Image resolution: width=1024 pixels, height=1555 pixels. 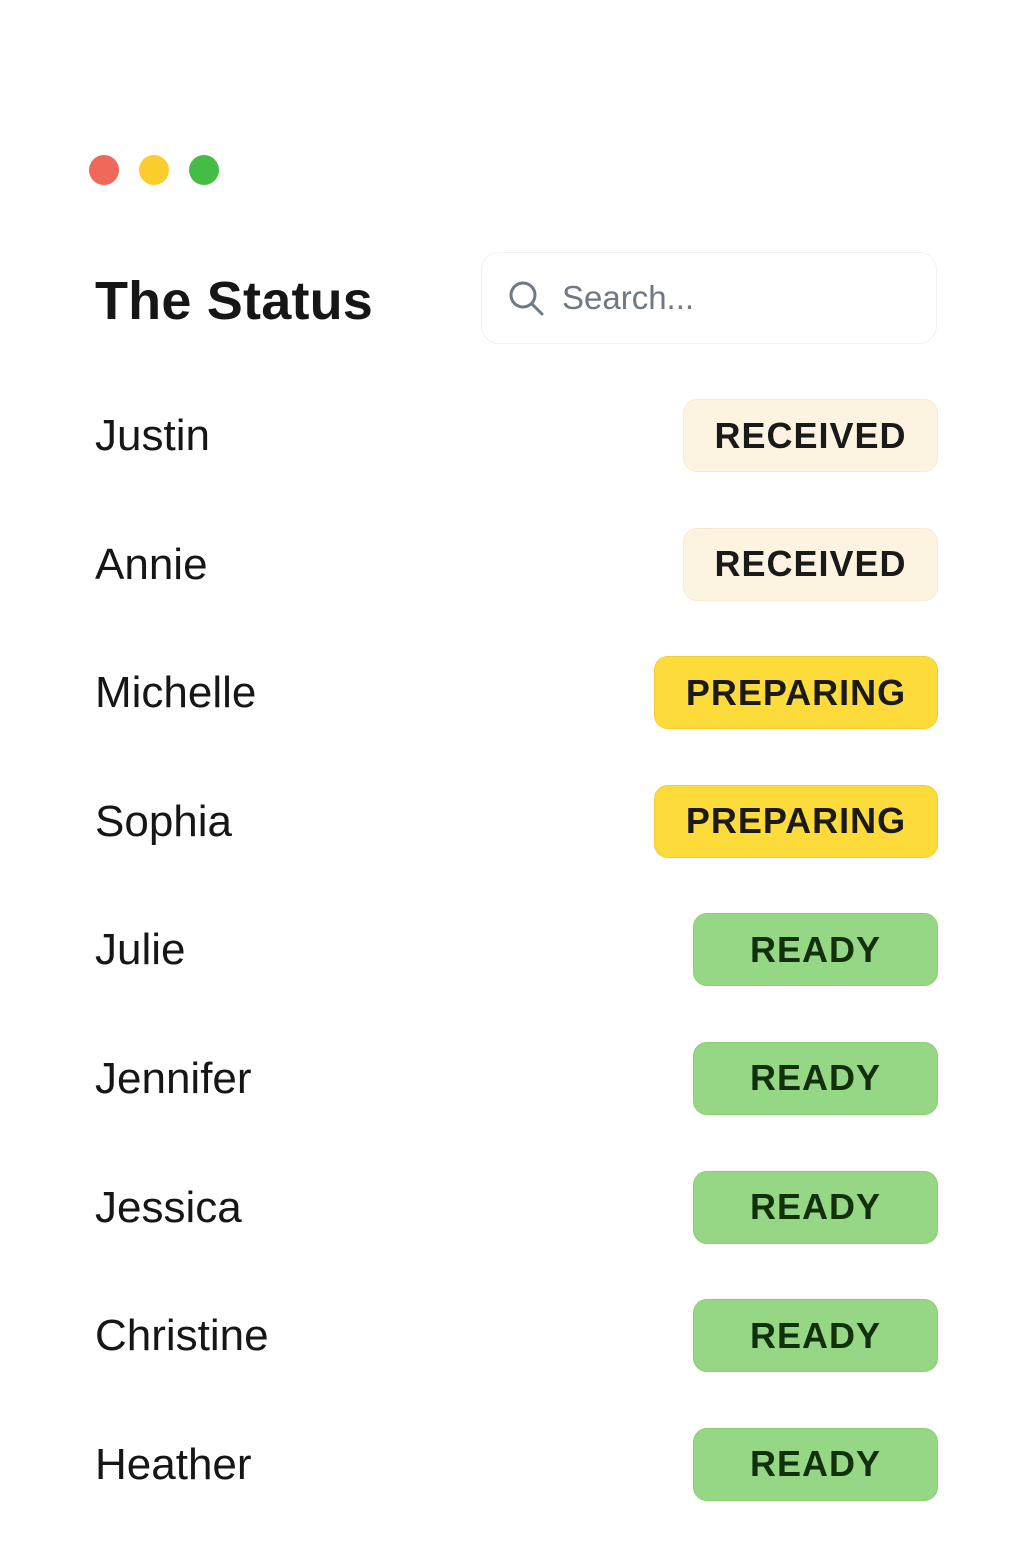 I want to click on page-title: The Status, so click(x=234, y=301).